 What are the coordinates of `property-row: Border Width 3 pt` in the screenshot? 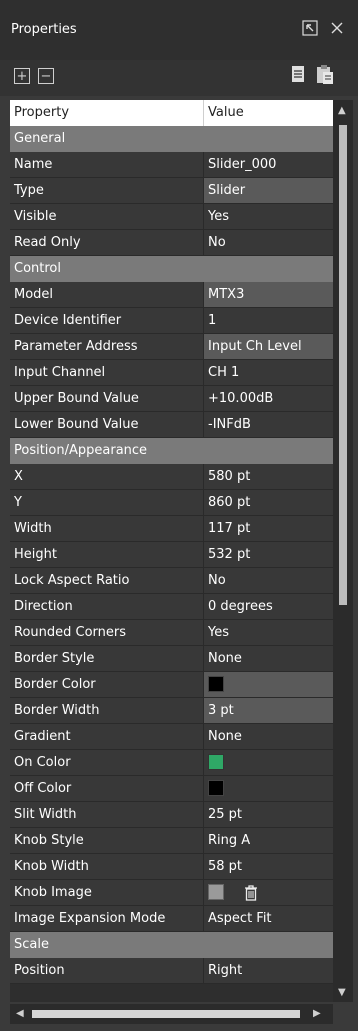 It's located at (171, 711).